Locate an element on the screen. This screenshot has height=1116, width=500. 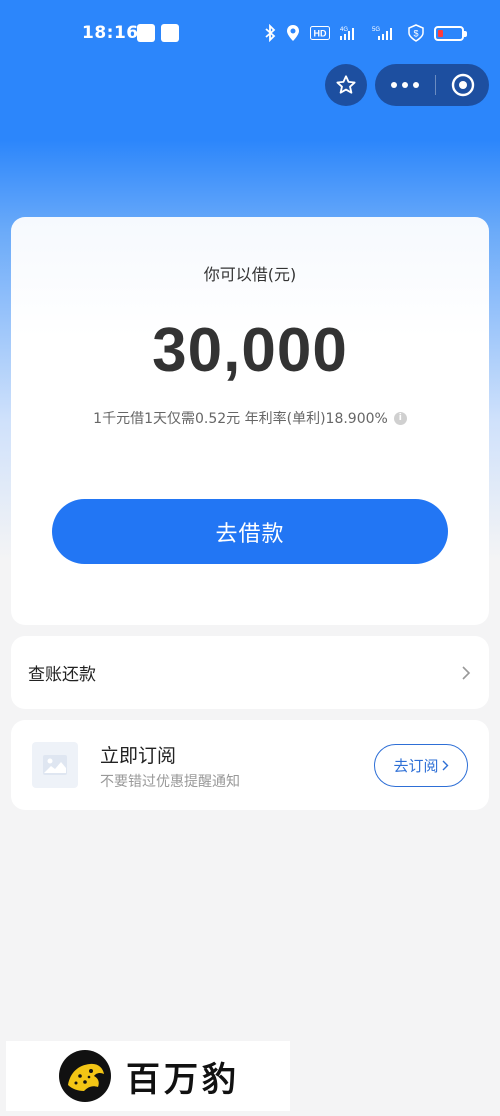
signal-4g-icon: 4G is located at coordinates (347, 33).